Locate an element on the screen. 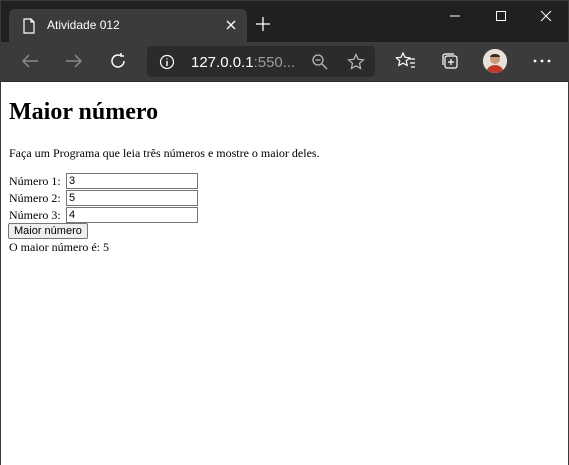  address-host: 127.0.0.1 is located at coordinates (222, 62).